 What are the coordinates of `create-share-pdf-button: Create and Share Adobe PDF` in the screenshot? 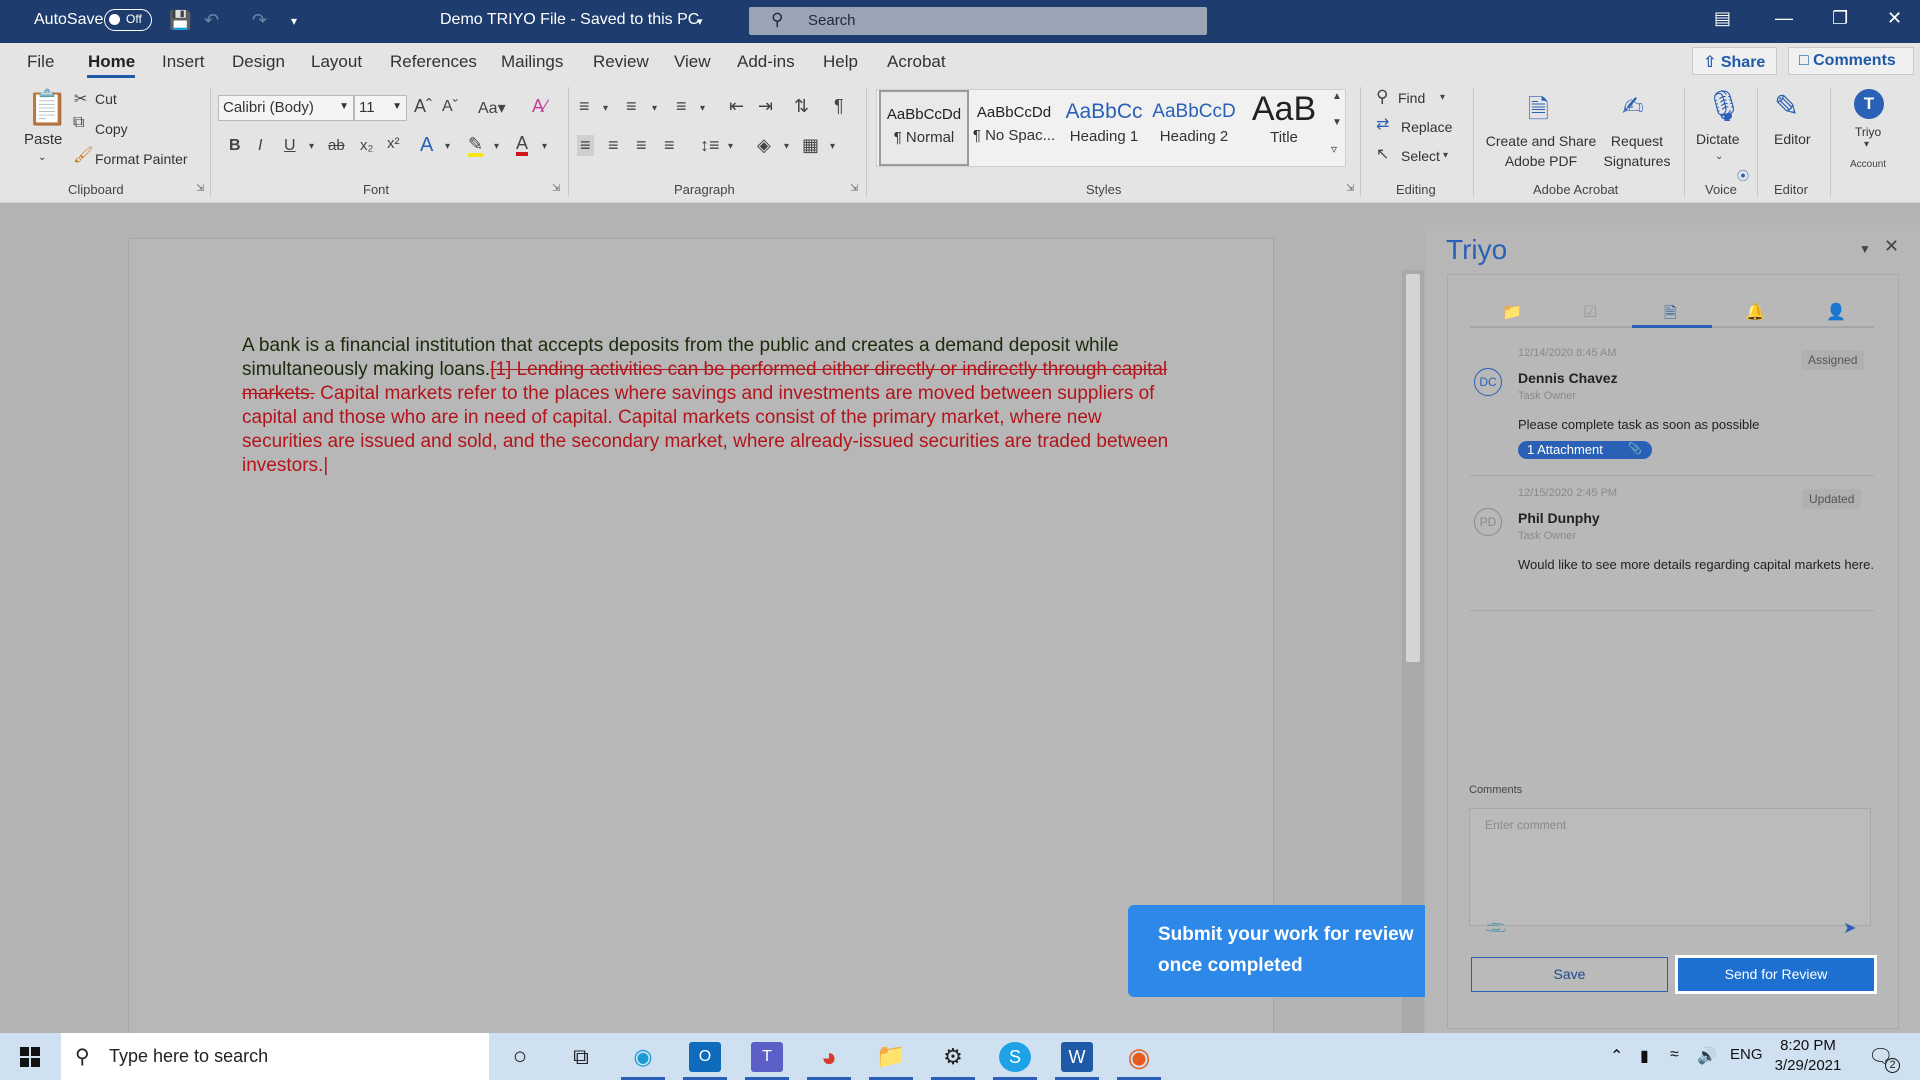 It's located at (1541, 151).